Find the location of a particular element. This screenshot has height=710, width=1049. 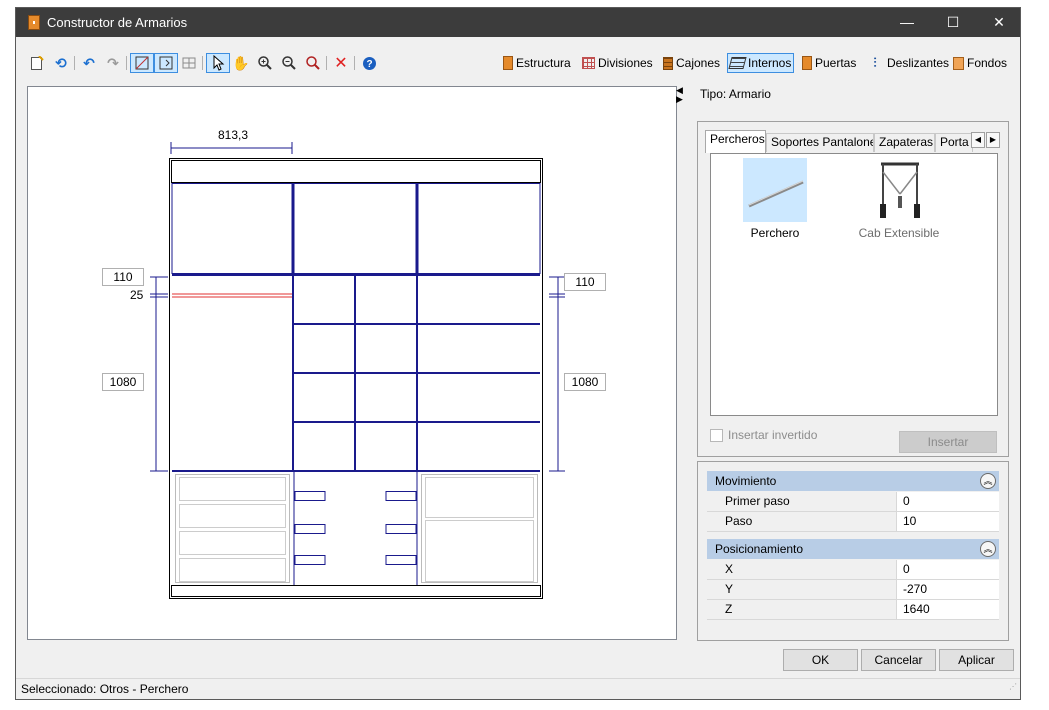

prop-value: -270 is located at coordinates (915, 589).